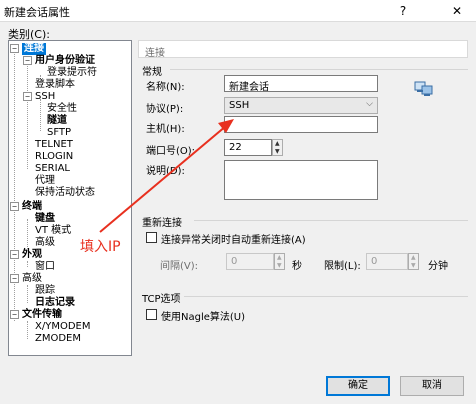  What do you see at coordinates (100, 247) in the screenshot?
I see `annotation-text: 填入IP` at bounding box center [100, 247].